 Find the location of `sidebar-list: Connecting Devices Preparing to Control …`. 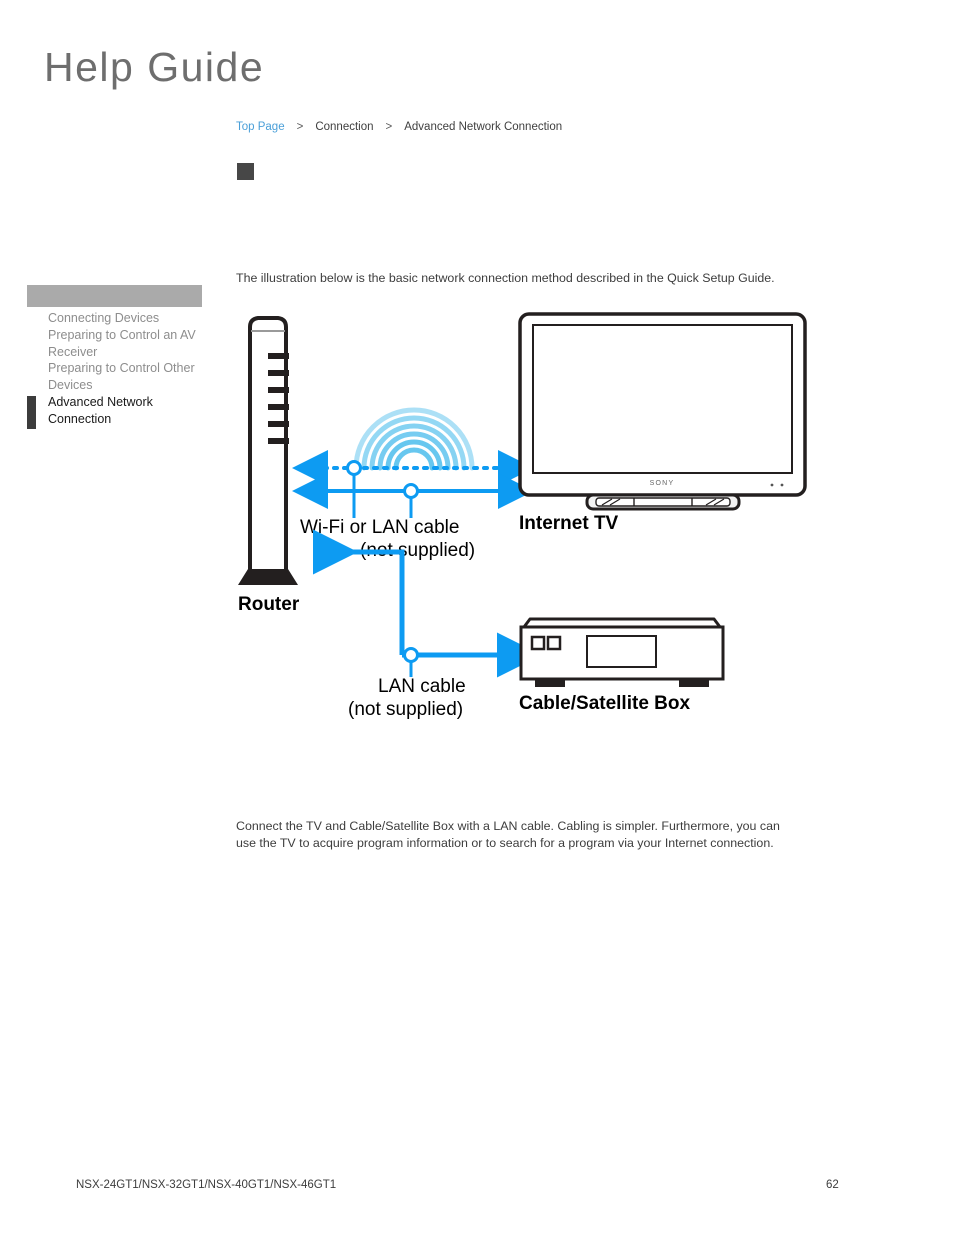

sidebar-list: Connecting Devices Preparing to Control … is located at coordinates (114, 369).